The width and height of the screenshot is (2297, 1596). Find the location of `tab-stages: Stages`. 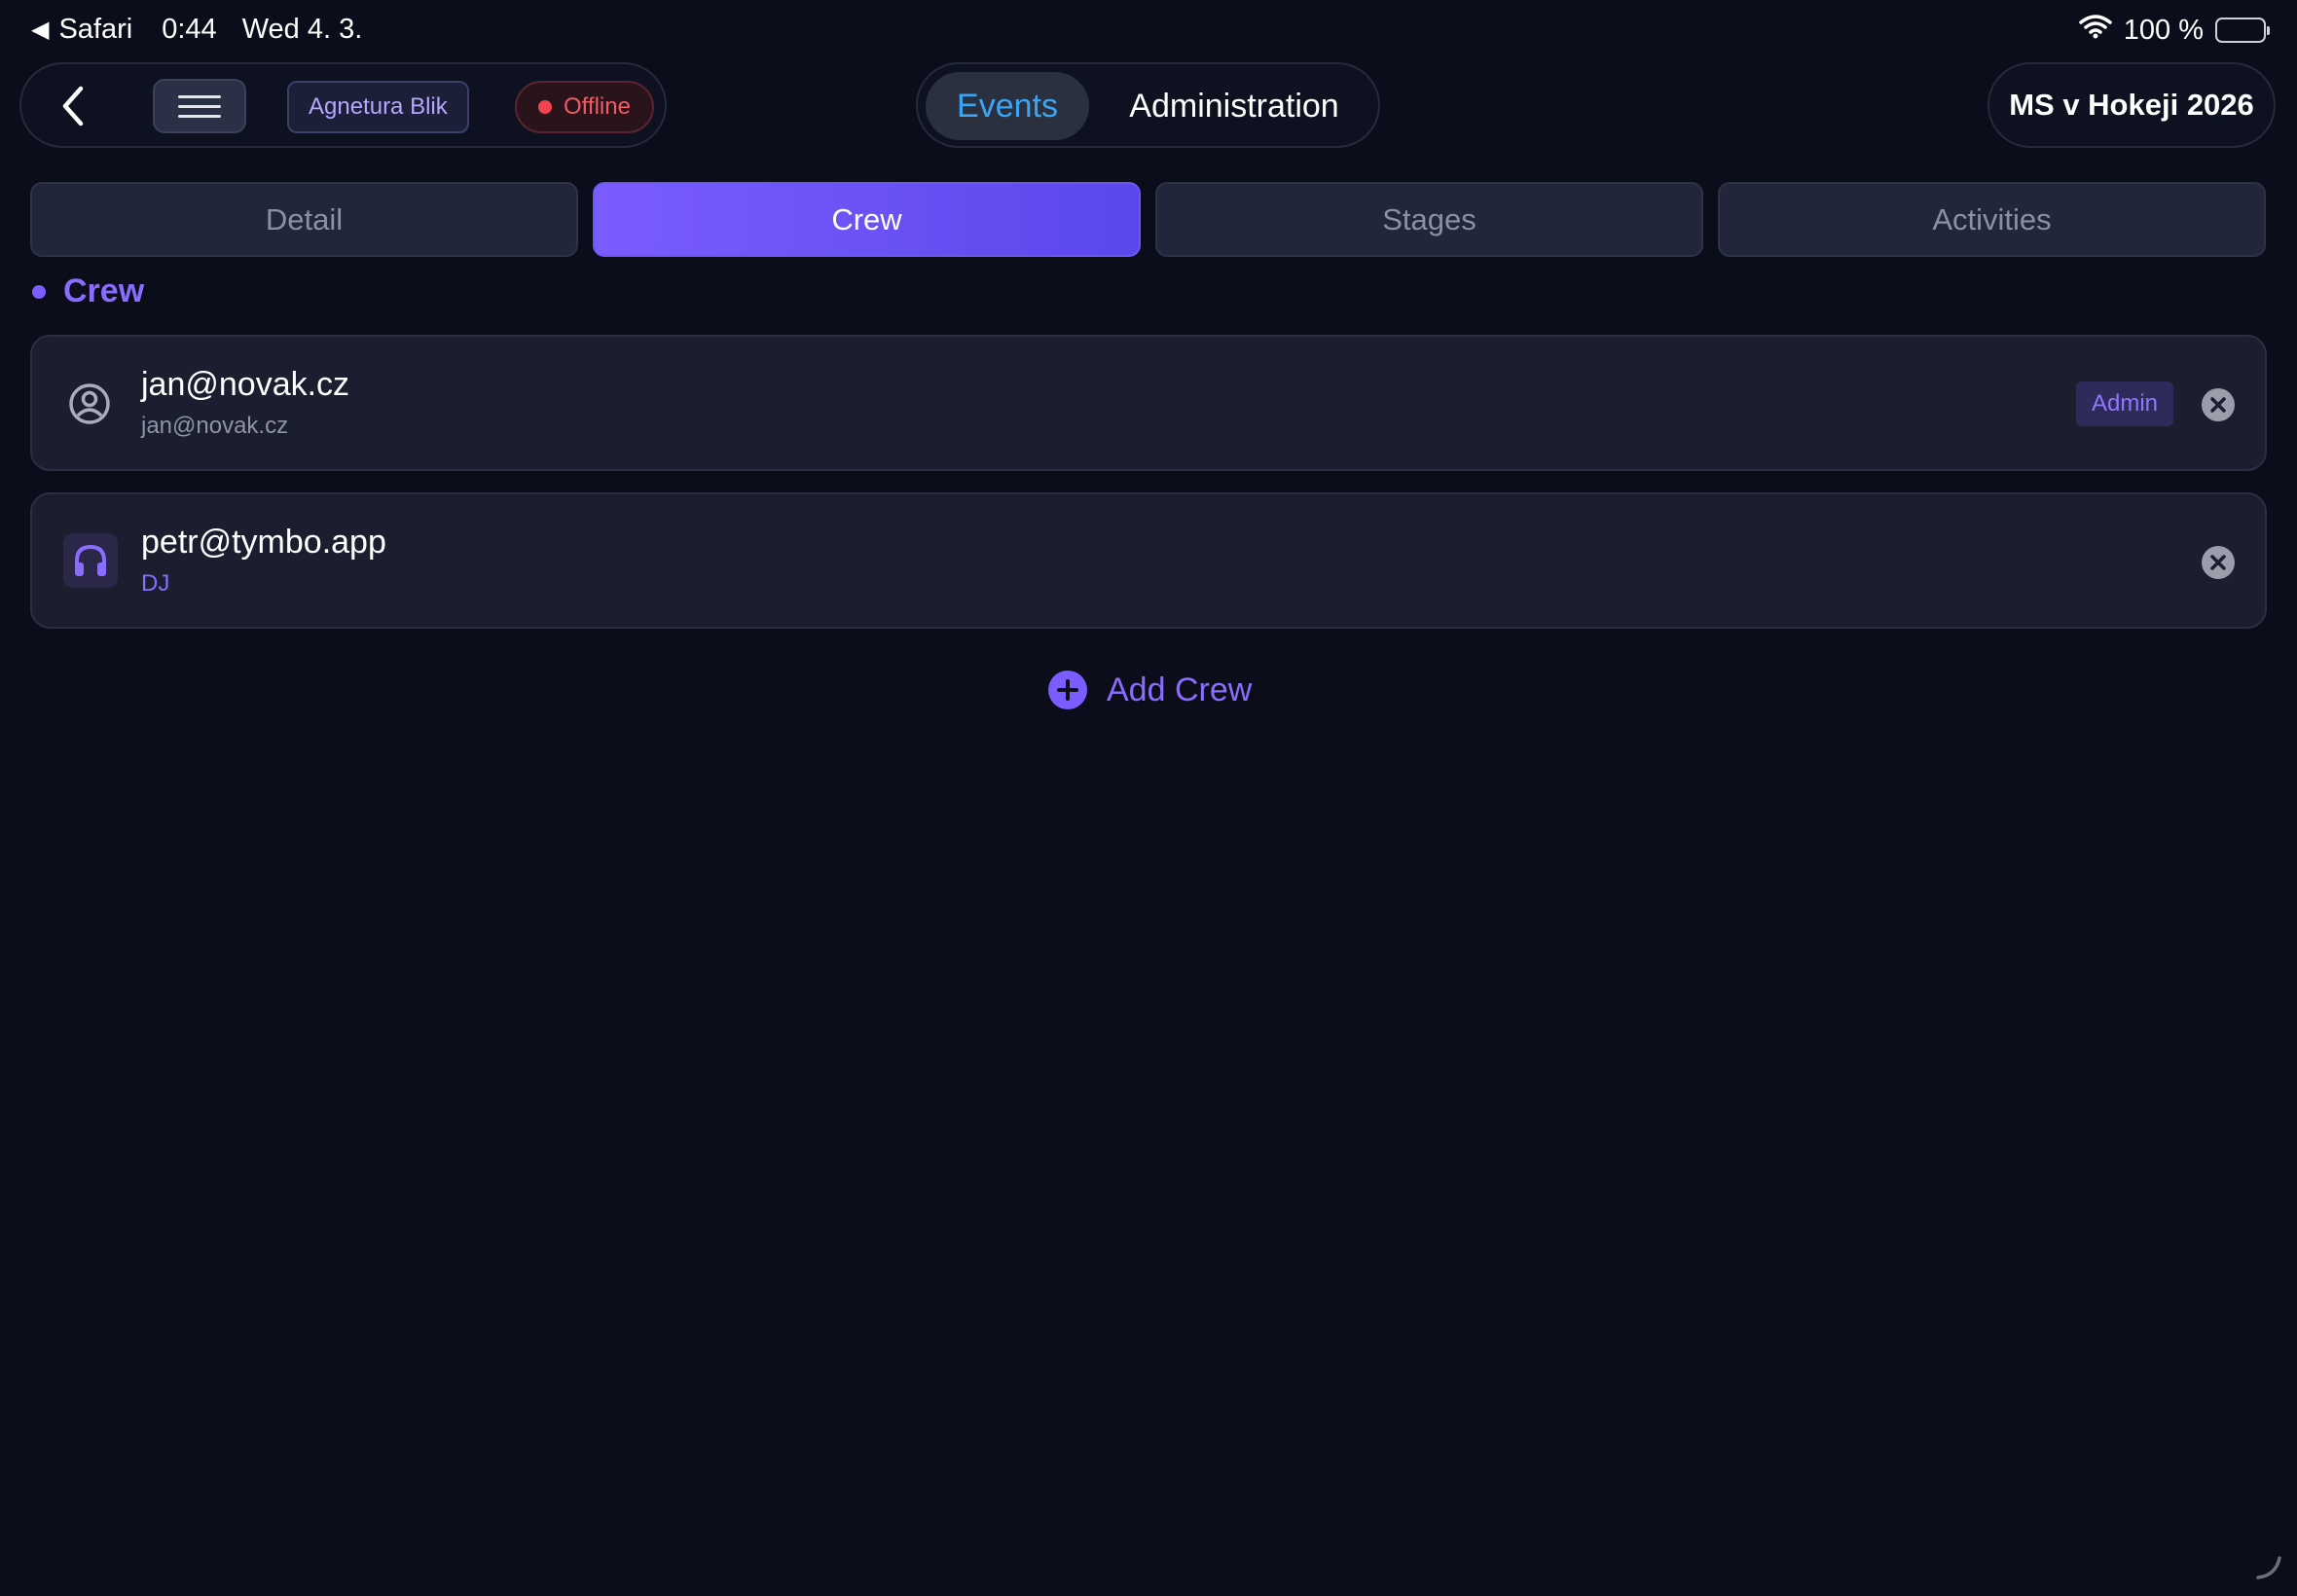

tab-stages: Stages is located at coordinates (1429, 219).